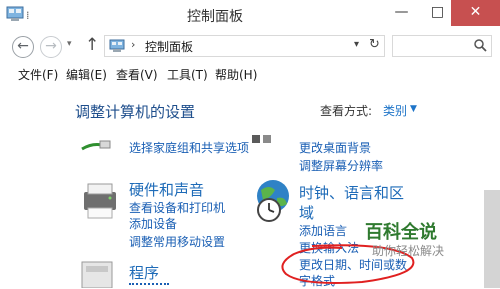 This screenshot has width=500, height=289. Describe the element at coordinates (413, 109) in the screenshot. I see `chevron-down-icon: ▼` at that location.